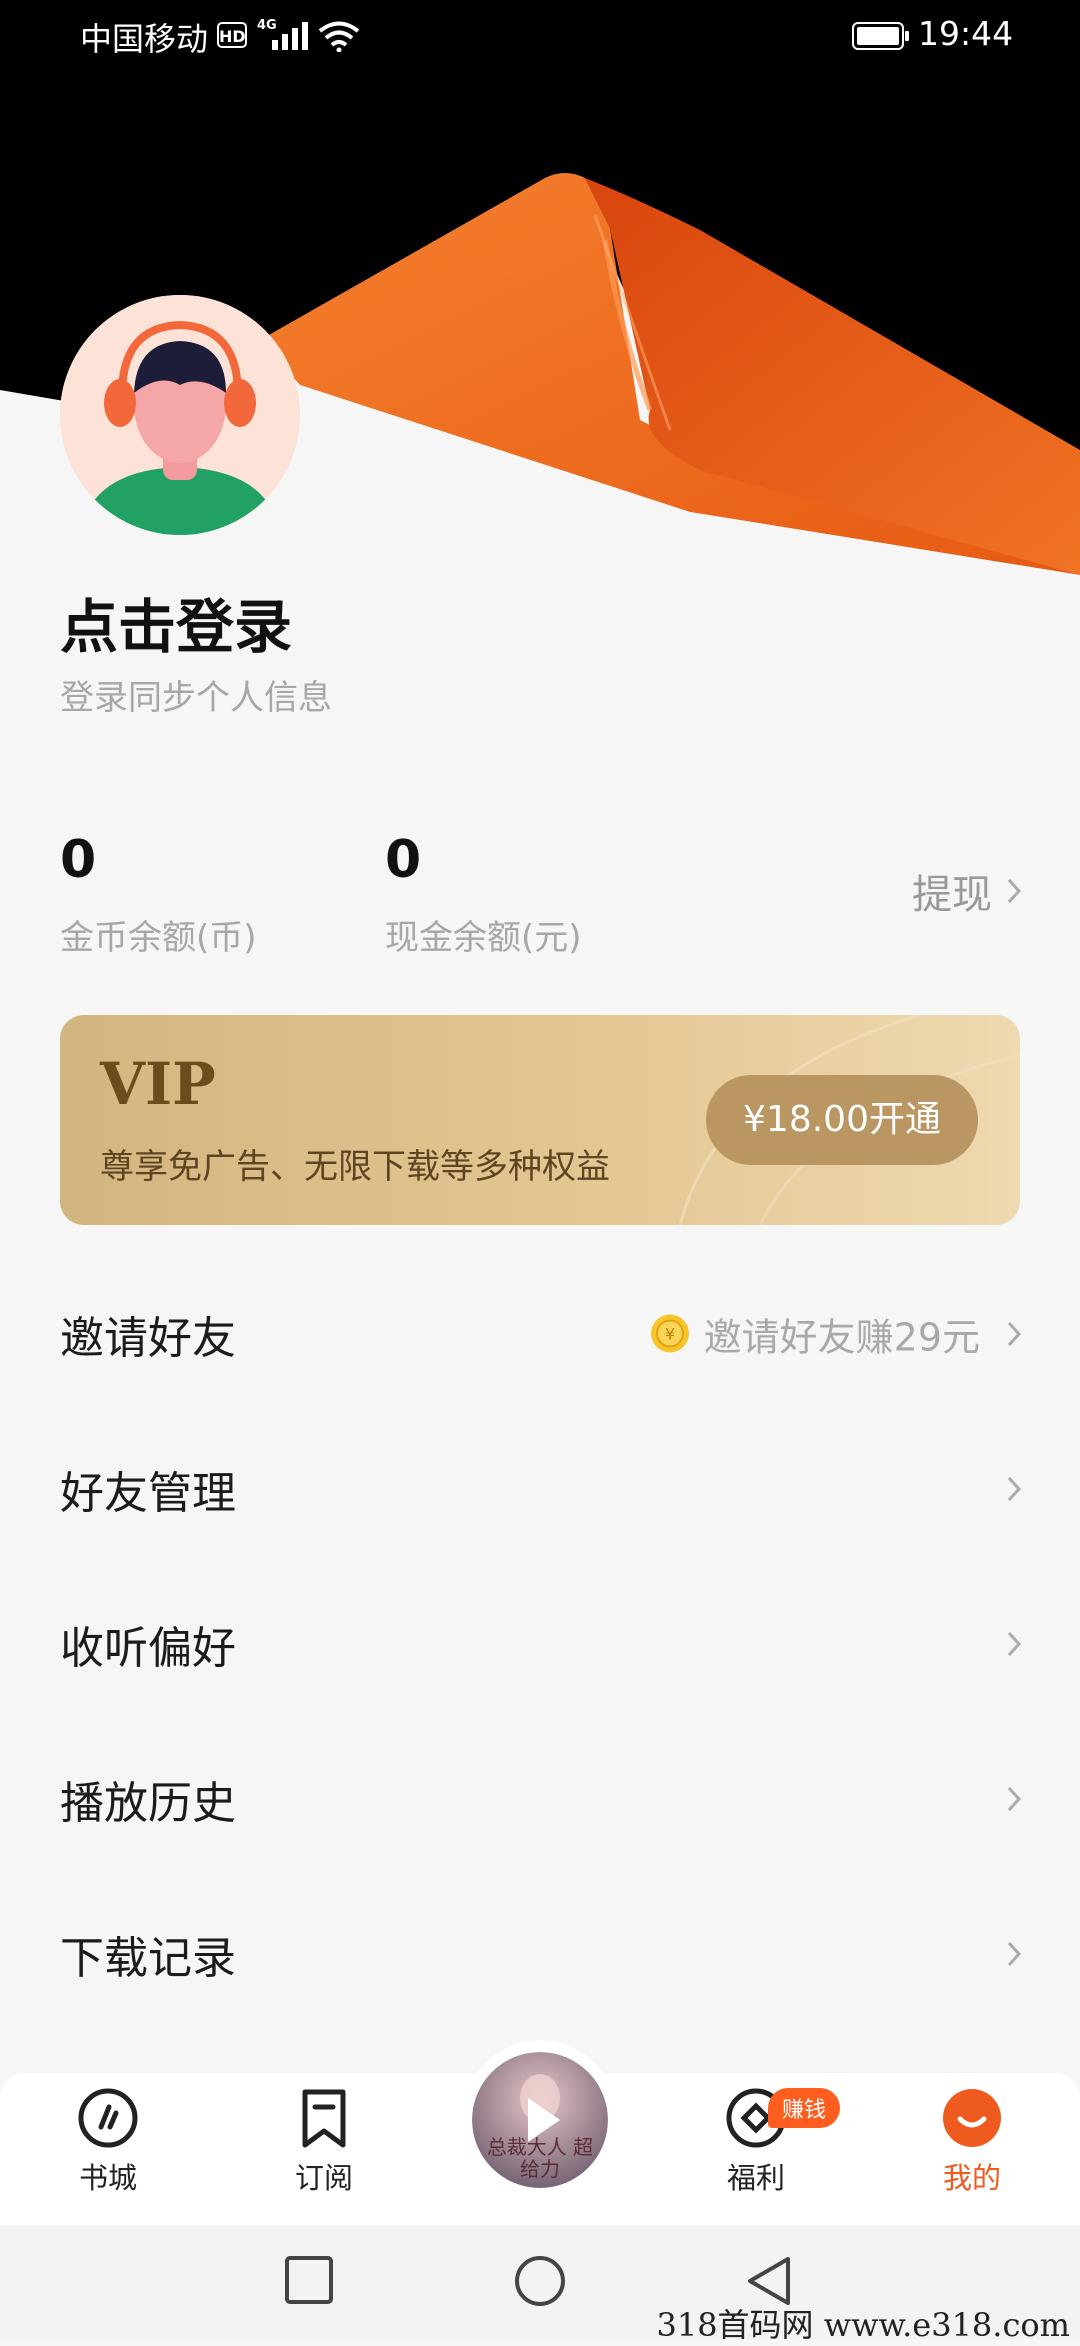 The image size is (1080, 2346). Describe the element at coordinates (290, 36) in the screenshot. I see `signal-icon` at that location.